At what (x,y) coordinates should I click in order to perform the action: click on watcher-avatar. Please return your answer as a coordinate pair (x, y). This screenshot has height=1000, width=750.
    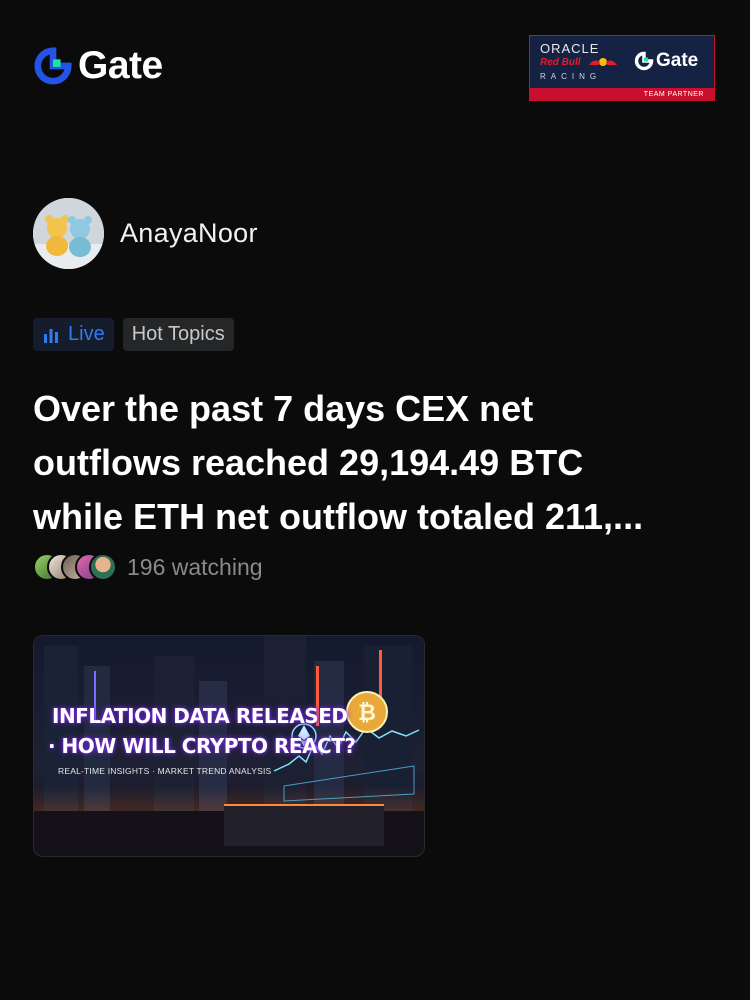
    Looking at the image, I should click on (103, 567).